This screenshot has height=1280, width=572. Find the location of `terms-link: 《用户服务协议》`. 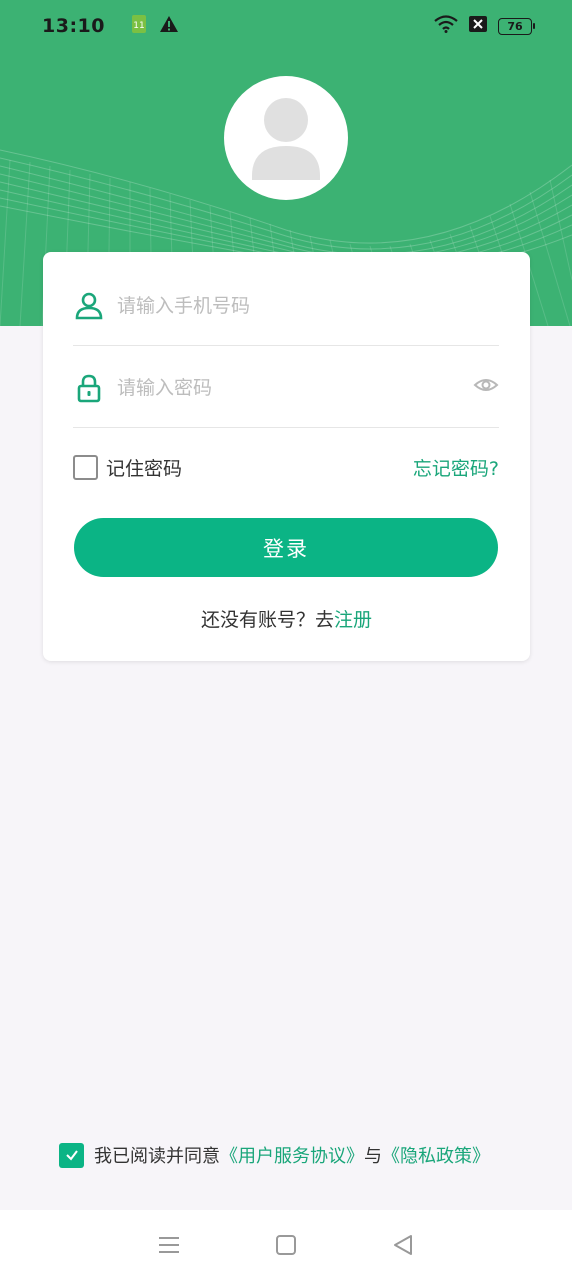

terms-link: 《用户服务协议》 is located at coordinates (292, 1155).